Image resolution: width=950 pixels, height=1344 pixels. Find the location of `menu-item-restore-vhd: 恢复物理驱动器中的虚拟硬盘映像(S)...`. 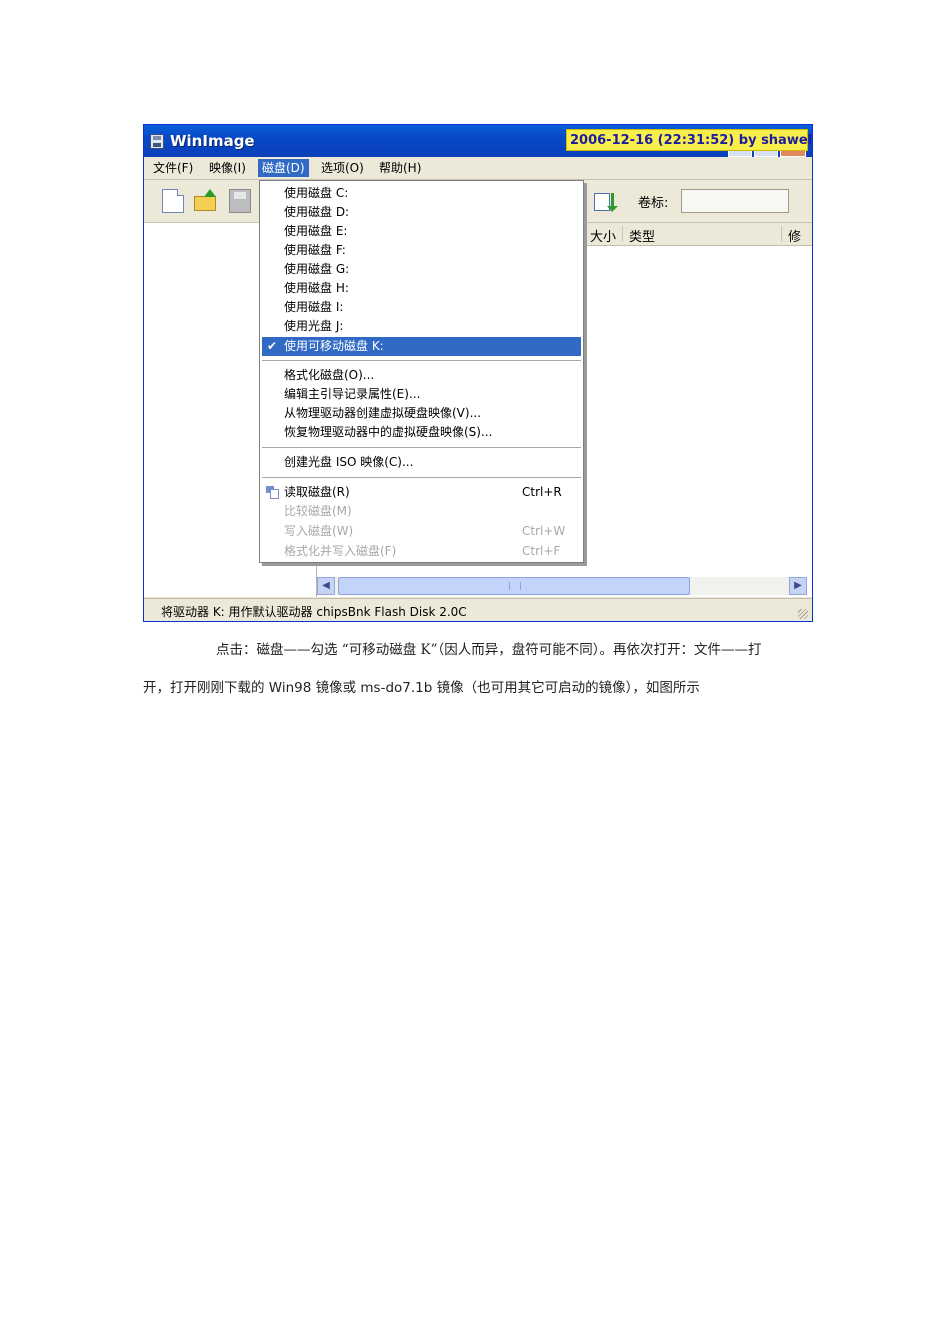

menu-item-restore-vhd: 恢复物理驱动器中的虚拟硬盘映像(S)... is located at coordinates (421, 432).